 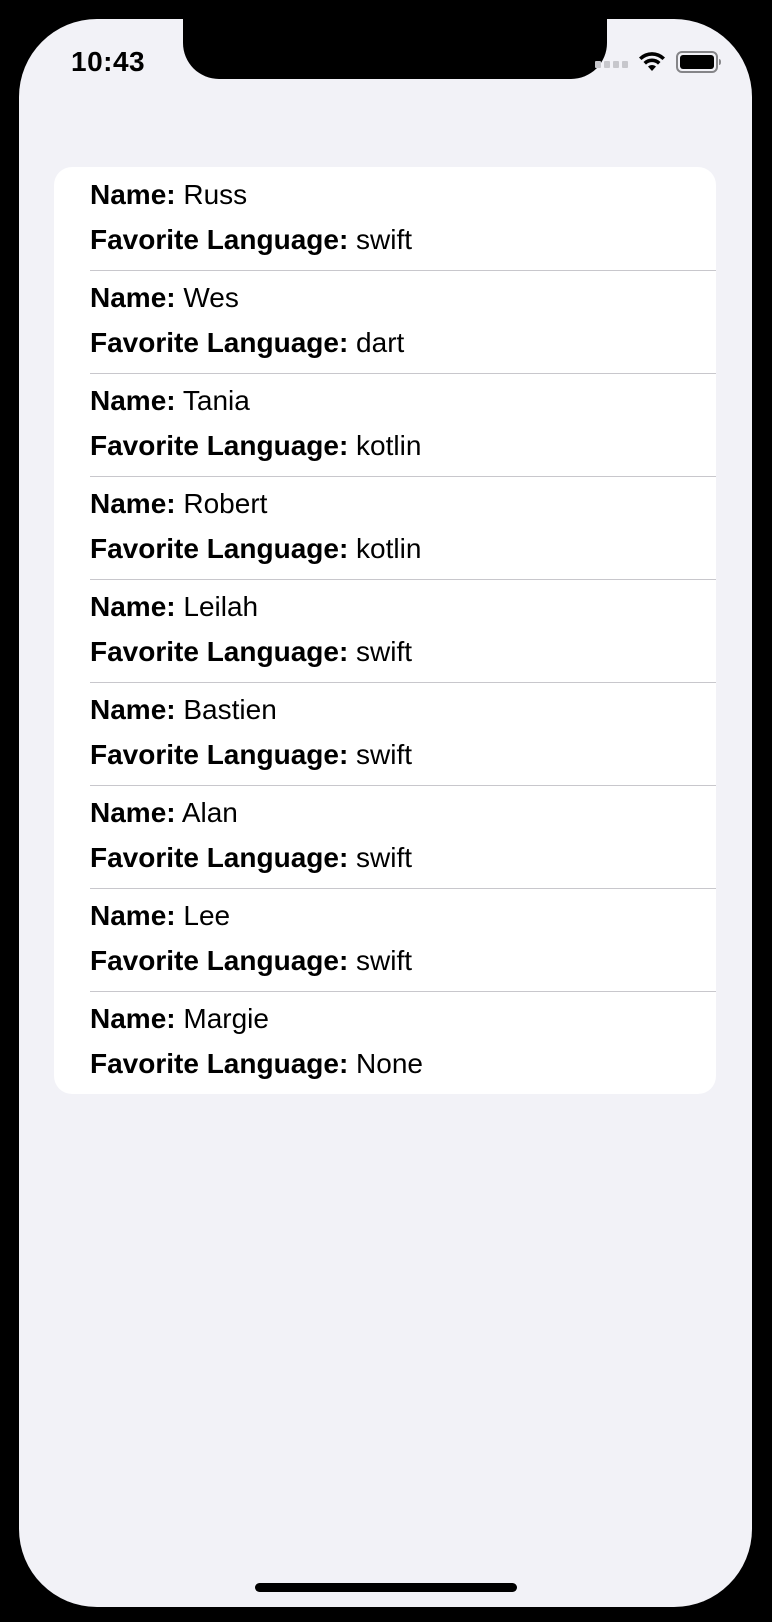 I want to click on name-value: Robert, so click(x=225, y=503).